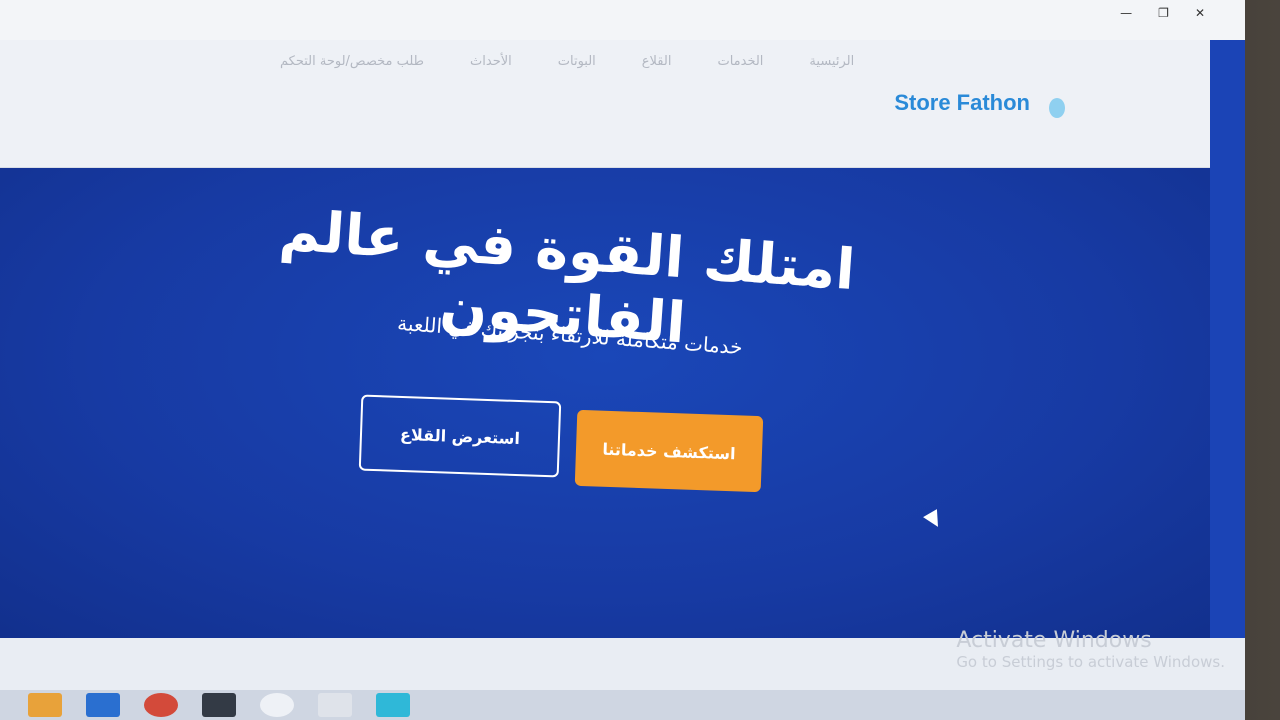  Describe the element at coordinates (393, 705) in the screenshot. I see `edge-icon` at that location.